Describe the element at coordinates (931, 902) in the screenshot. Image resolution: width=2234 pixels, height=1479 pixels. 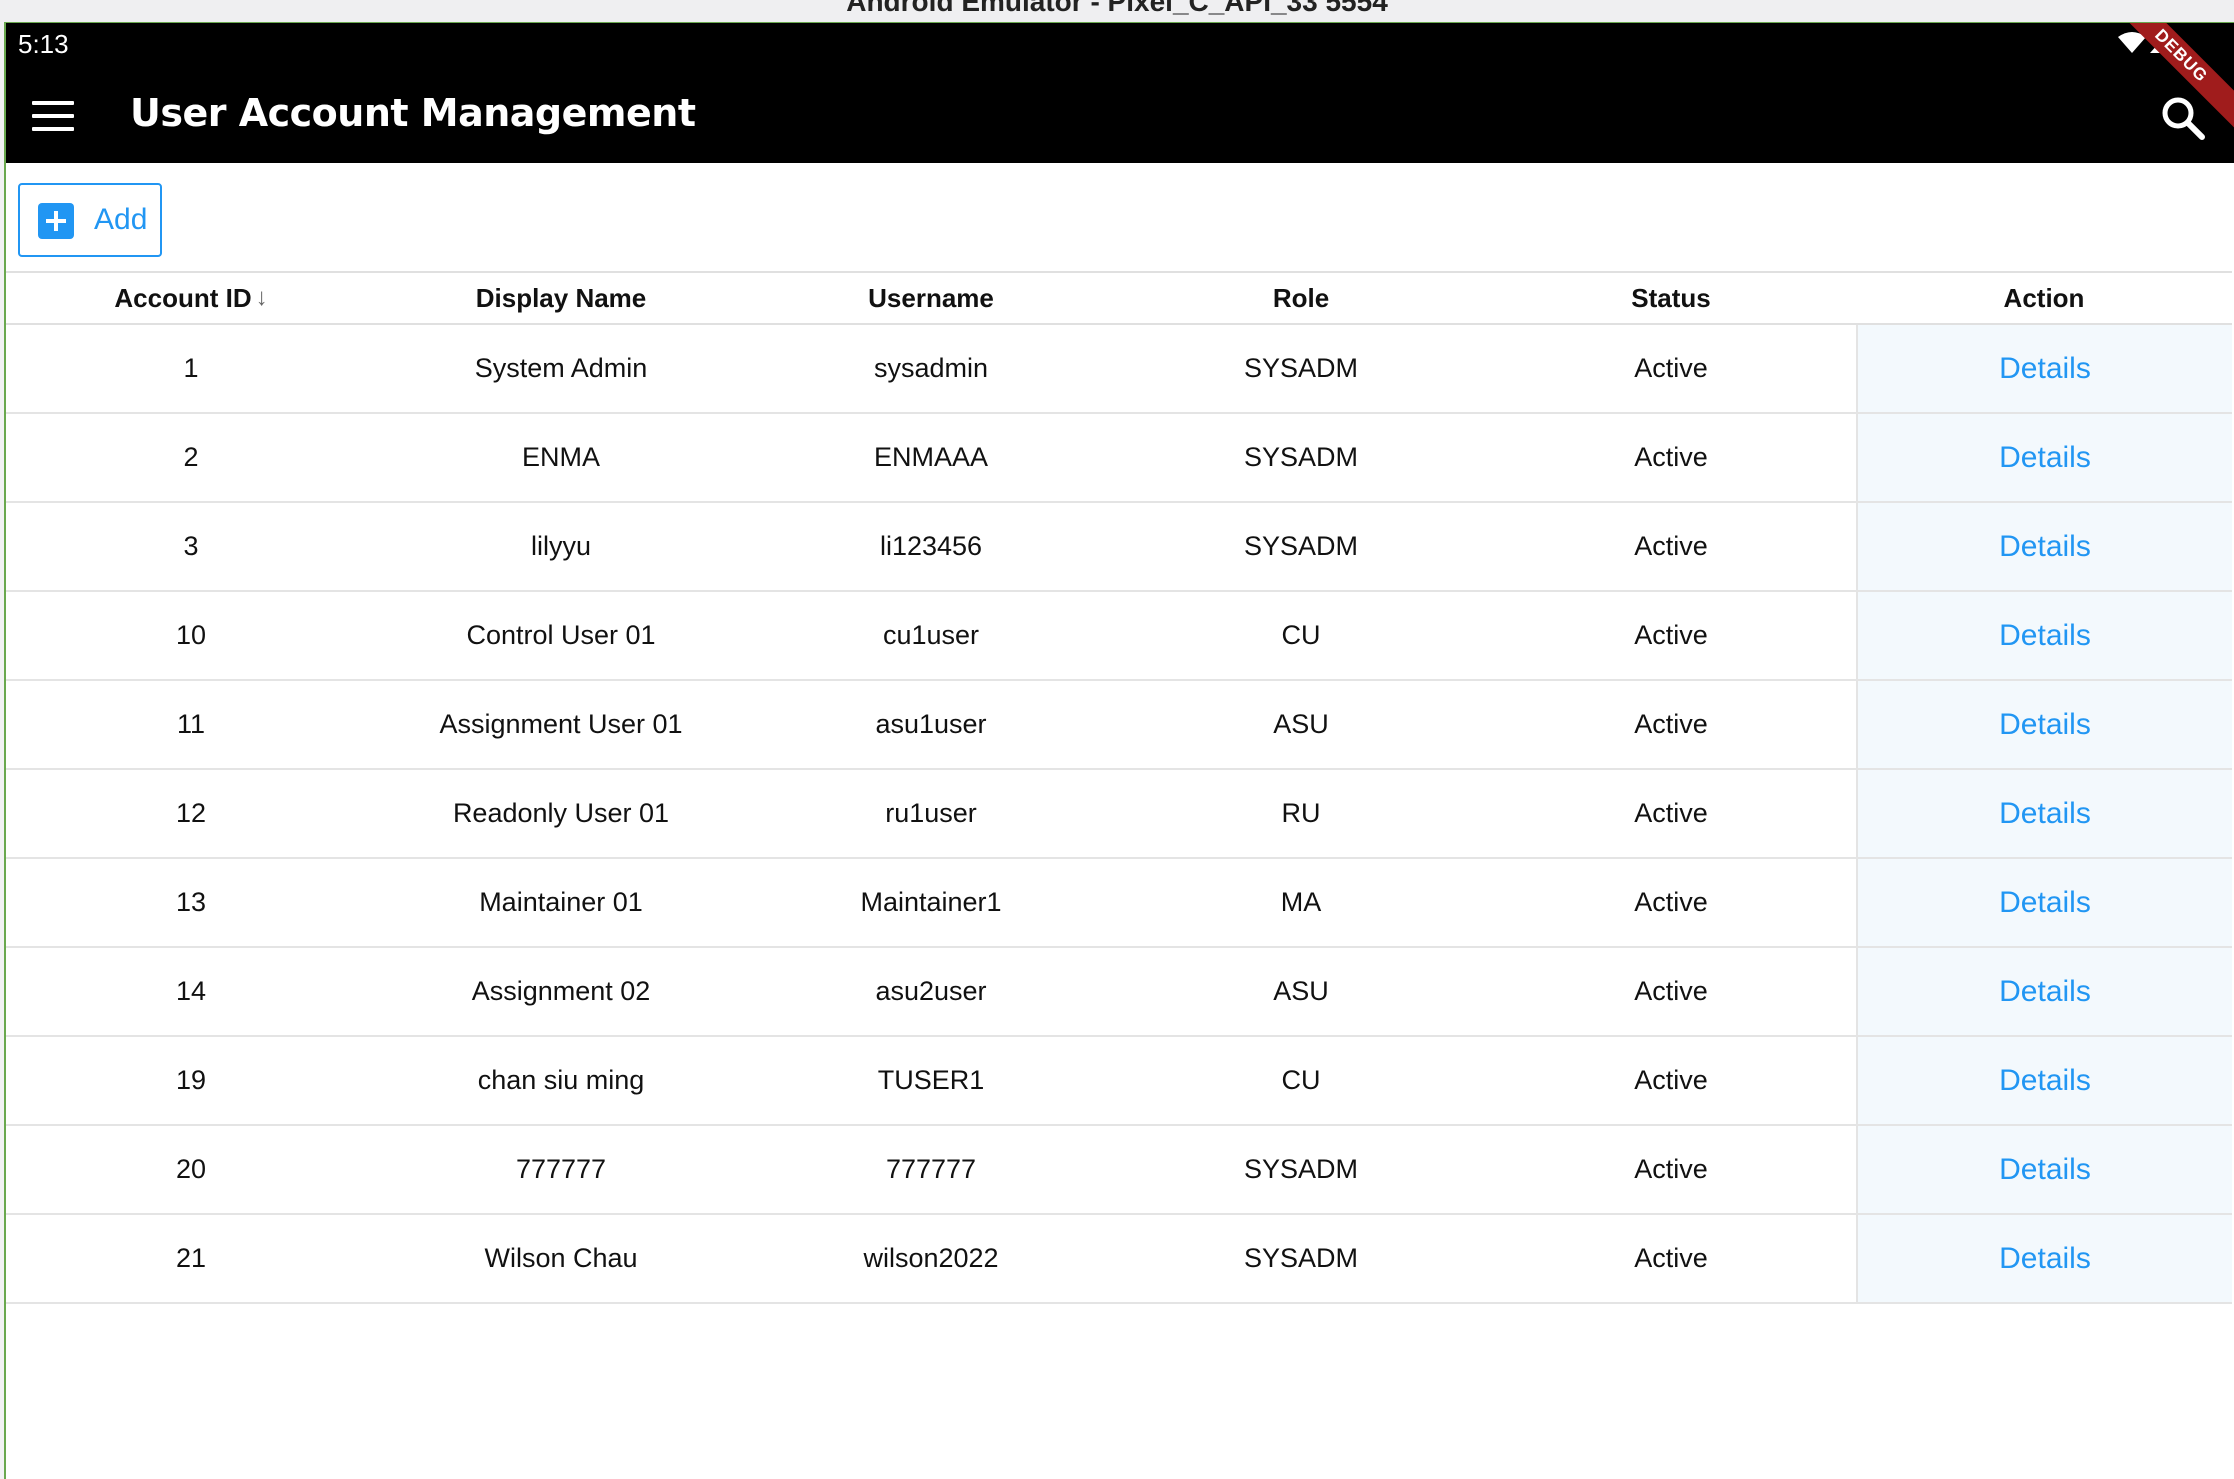
I see `cell-username: Maintainer1` at that location.